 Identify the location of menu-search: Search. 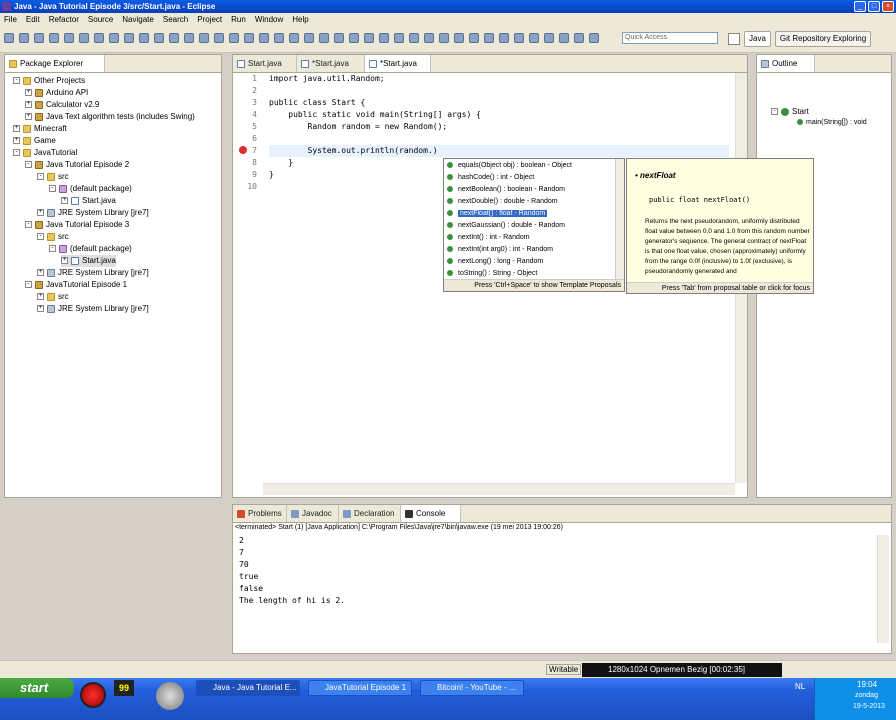
(175, 19).